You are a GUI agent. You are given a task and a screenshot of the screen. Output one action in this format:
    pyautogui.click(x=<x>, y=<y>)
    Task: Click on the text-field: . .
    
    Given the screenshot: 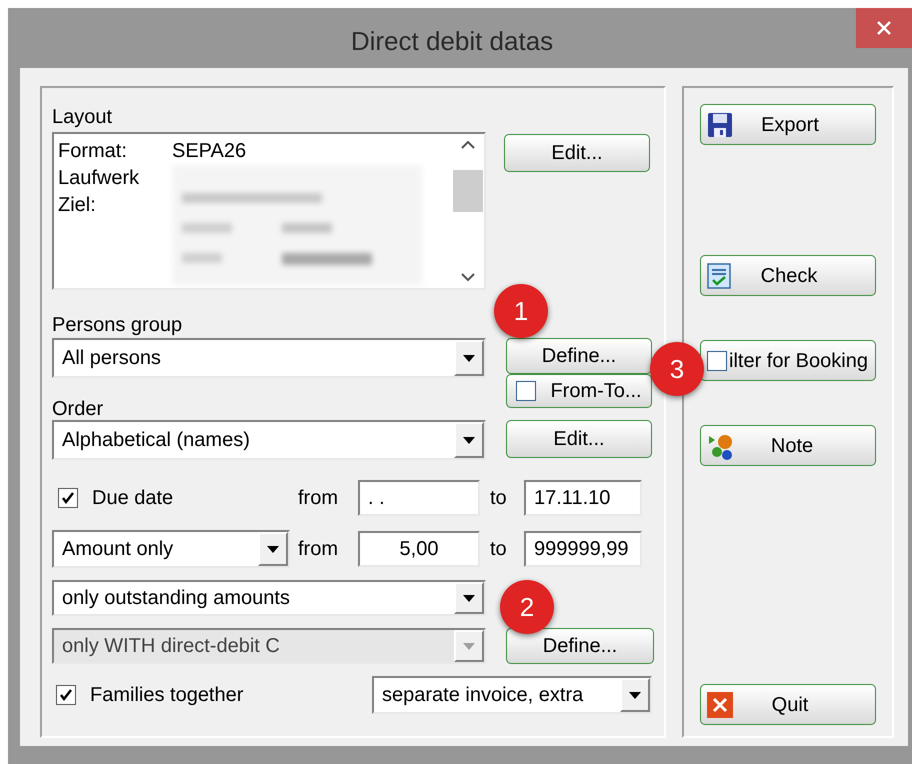 What is the action you would take?
    pyautogui.click(x=419, y=498)
    